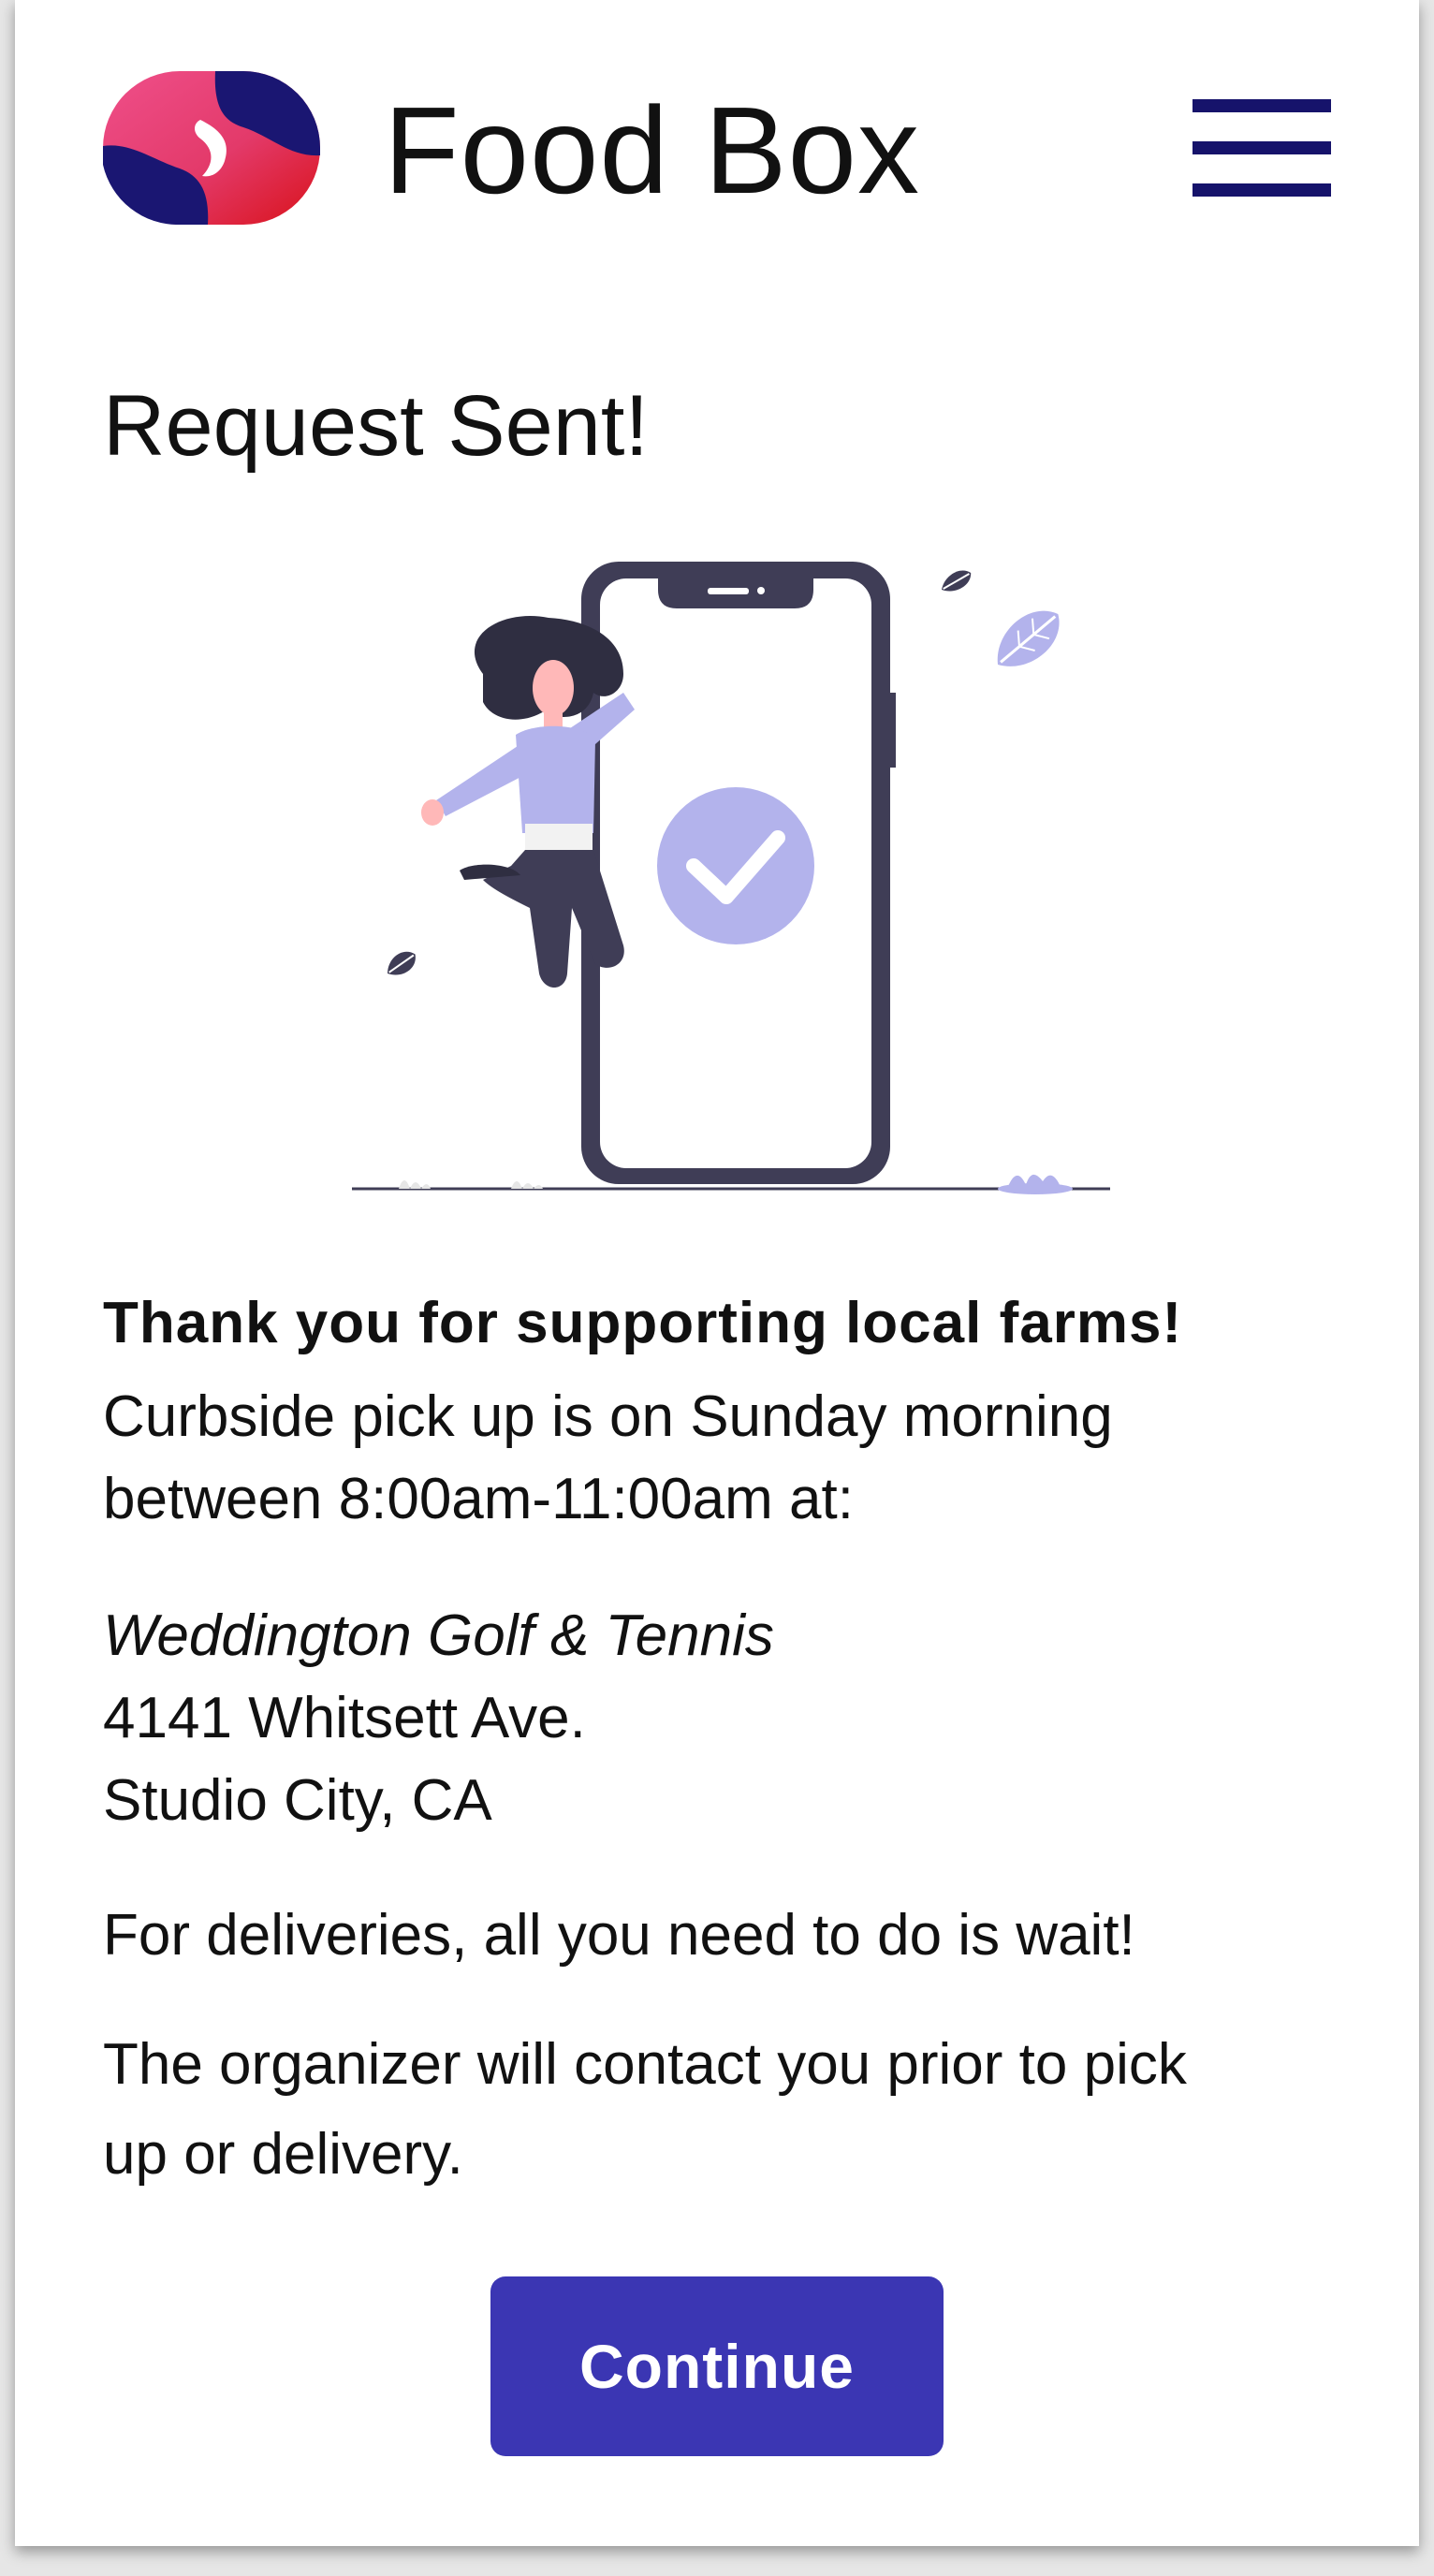  What do you see at coordinates (652, 150) in the screenshot?
I see `brand-name: Food Box` at bounding box center [652, 150].